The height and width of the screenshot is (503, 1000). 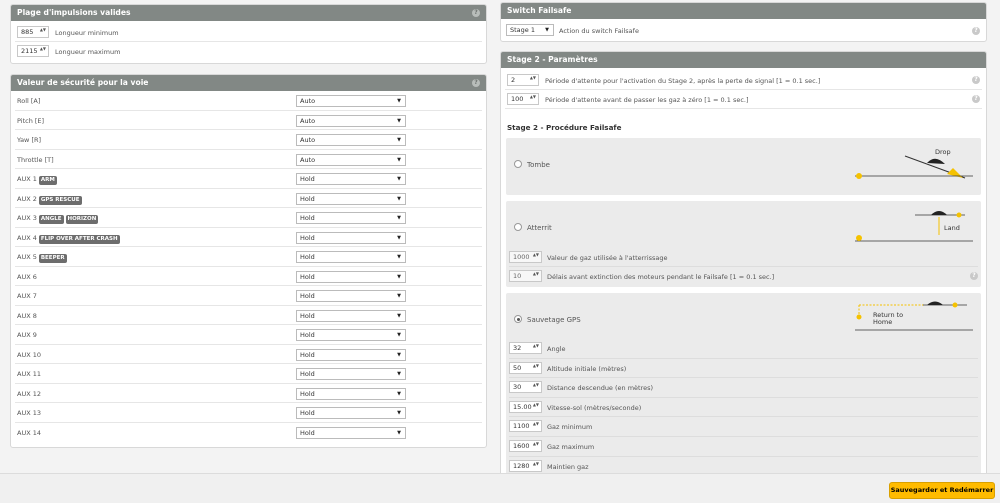 What do you see at coordinates (743, 166) in the screenshot?
I see `drop-option: Tombe Drop` at bounding box center [743, 166].